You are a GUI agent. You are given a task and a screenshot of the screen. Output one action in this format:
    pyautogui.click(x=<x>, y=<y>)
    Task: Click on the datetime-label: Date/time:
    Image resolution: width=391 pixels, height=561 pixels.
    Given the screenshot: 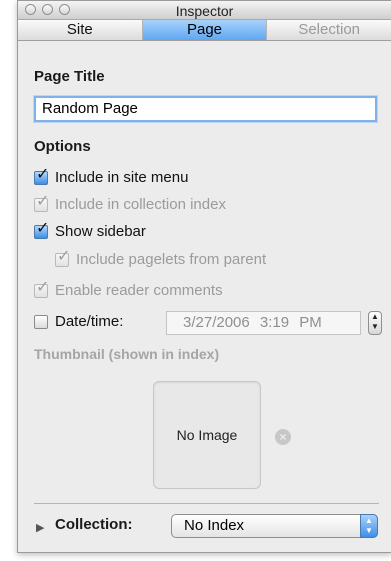 What is the action you would take?
    pyautogui.click(x=89, y=321)
    